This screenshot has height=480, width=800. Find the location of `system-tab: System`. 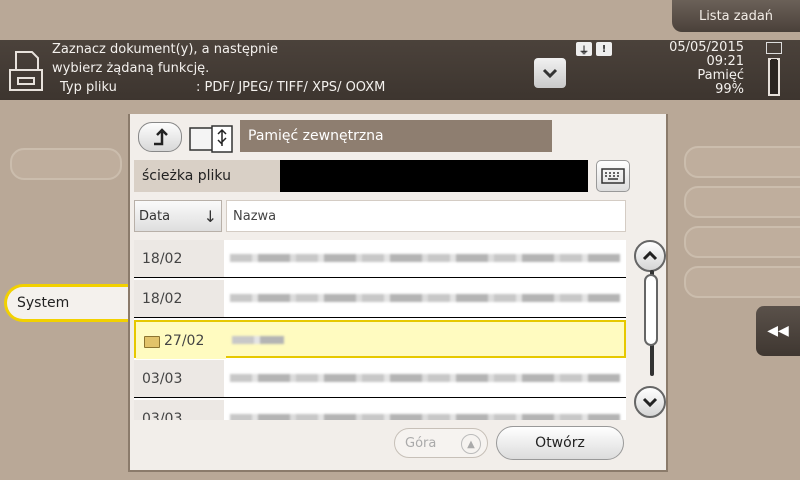

system-tab: System is located at coordinates (67, 303).